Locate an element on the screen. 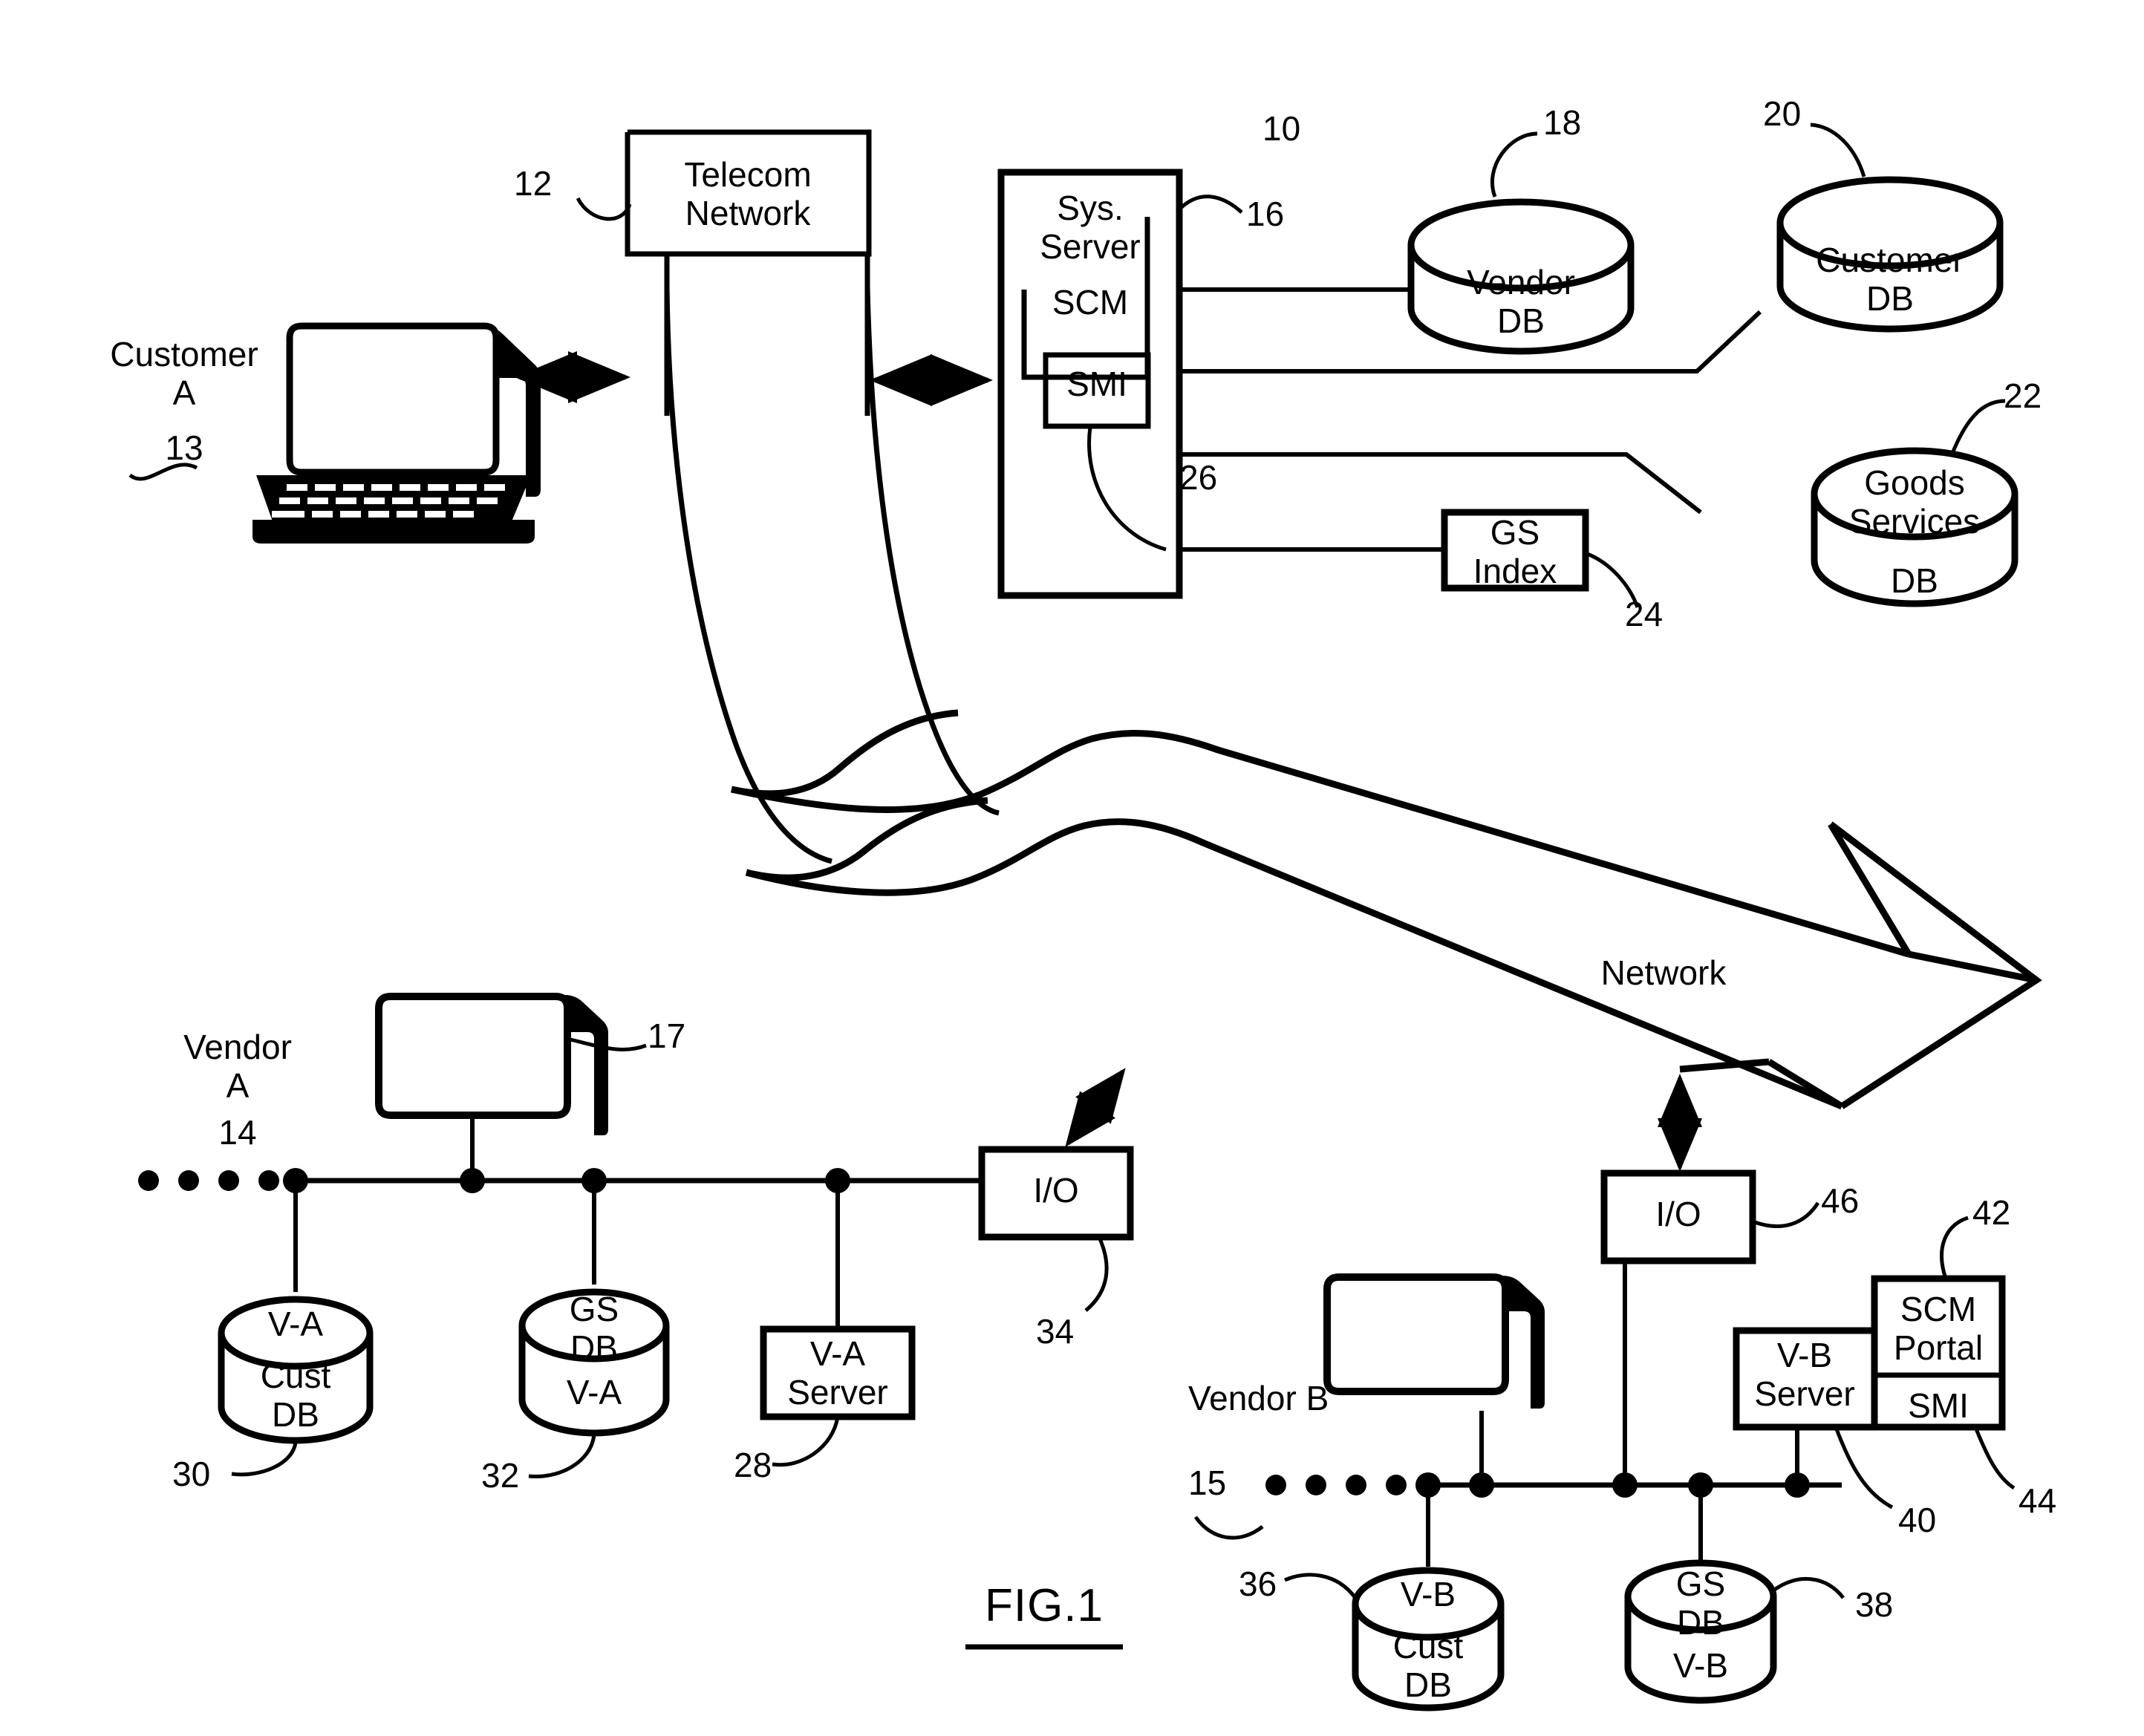 This screenshot has width=2144, height=1736. vendor-b-bus-dots is located at coordinates (1336, 1485).